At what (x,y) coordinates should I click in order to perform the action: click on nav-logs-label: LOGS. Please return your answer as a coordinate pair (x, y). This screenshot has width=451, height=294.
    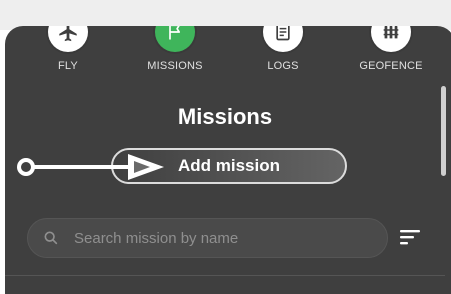
    Looking at the image, I should click on (283, 66).